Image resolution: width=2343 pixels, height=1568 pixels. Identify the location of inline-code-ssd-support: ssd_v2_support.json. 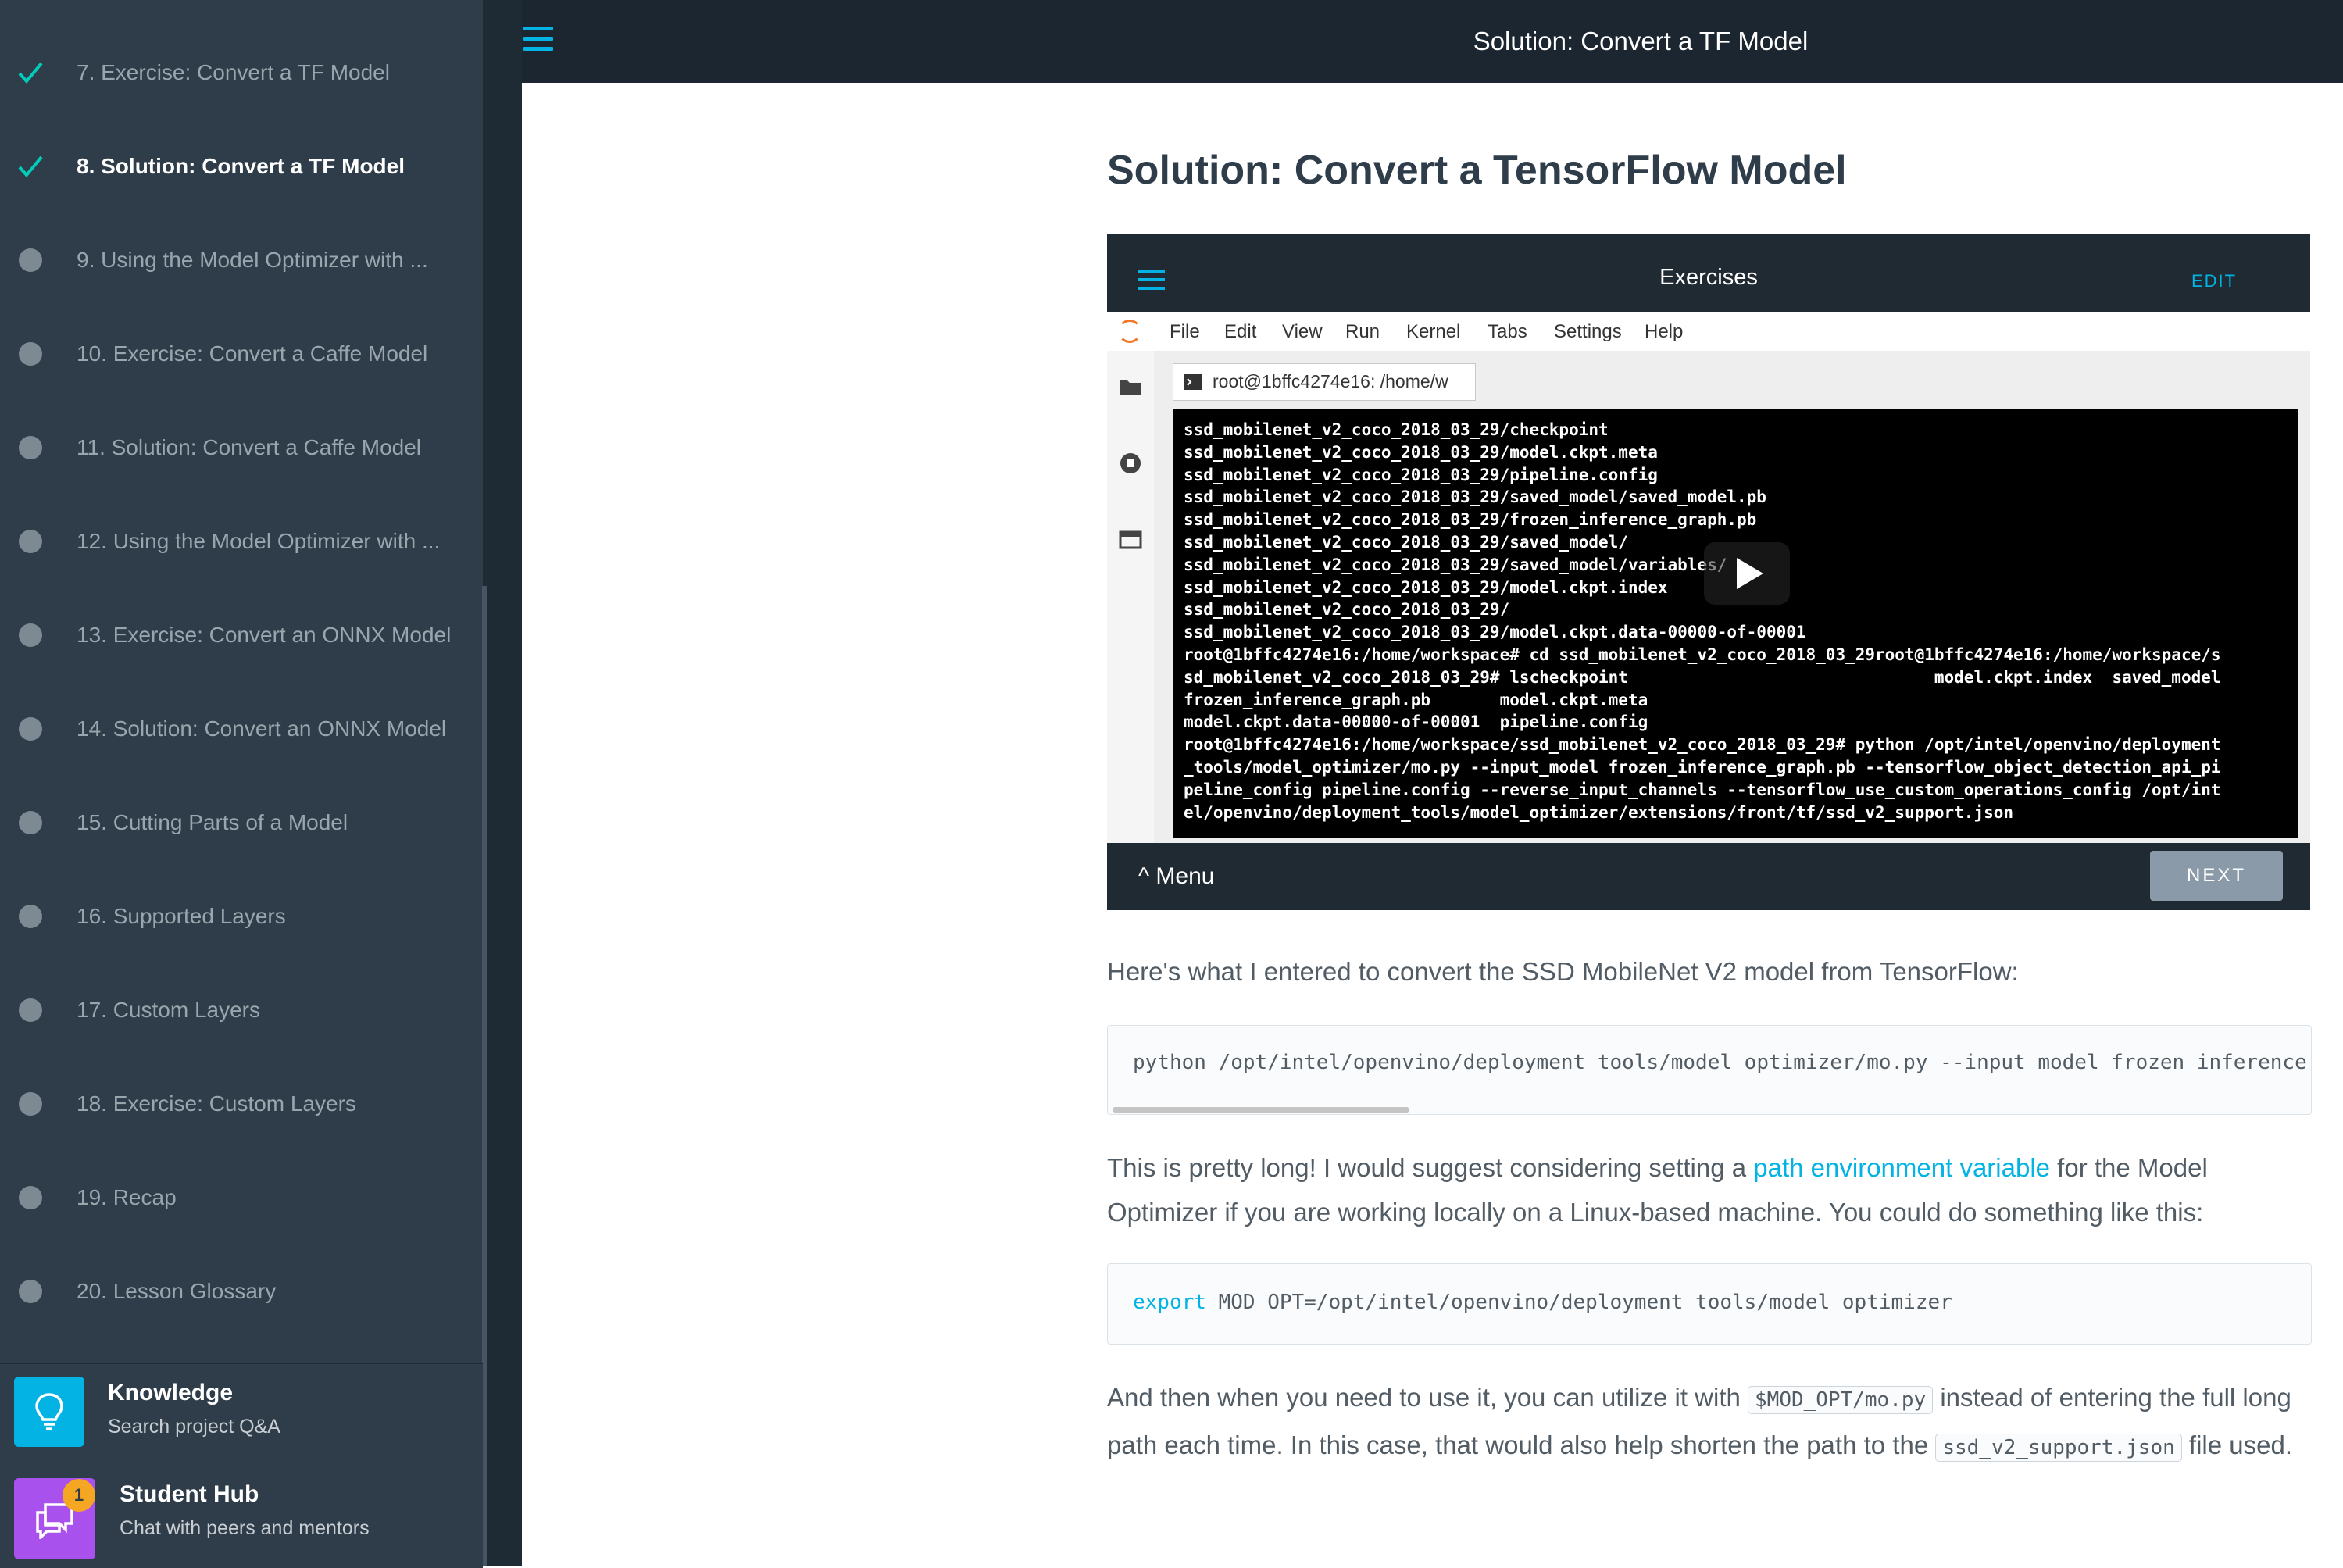
(2058, 1448).